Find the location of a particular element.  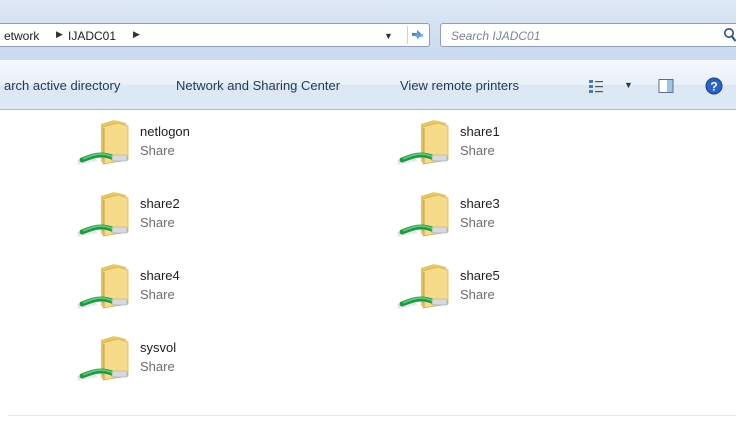

share-name: netlogon is located at coordinates (165, 131).